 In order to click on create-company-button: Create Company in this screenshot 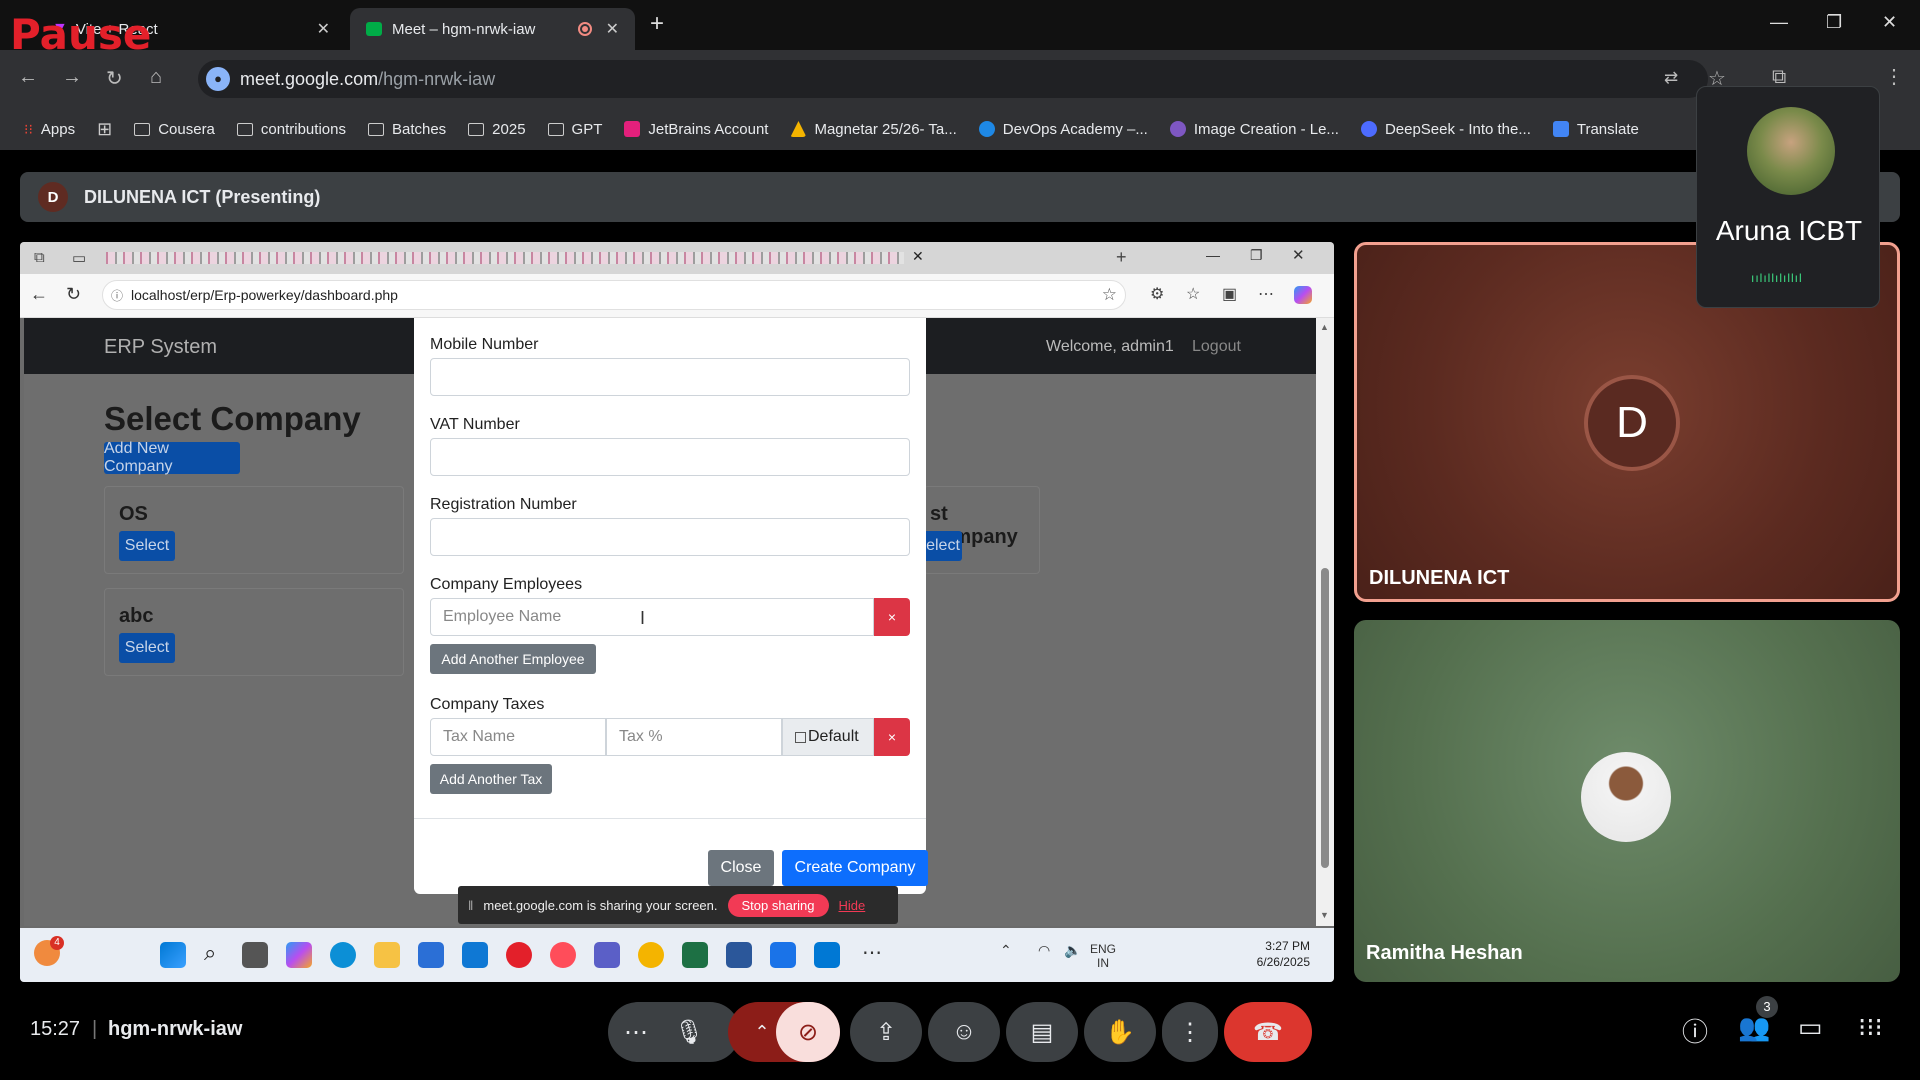, I will do `click(855, 868)`.